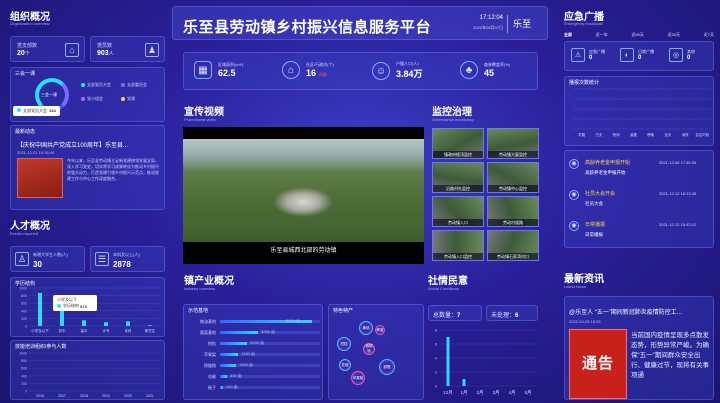 The image size is (720, 403). Describe the element at coordinates (452, 112) in the screenshot. I see `monitor-title: 监控治理` at that location.